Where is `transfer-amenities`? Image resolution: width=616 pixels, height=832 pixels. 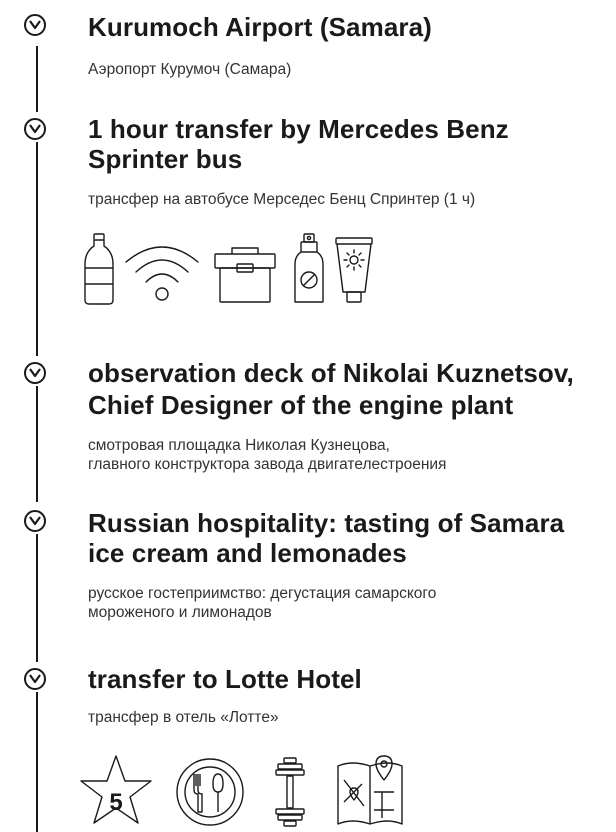
transfer-amenities is located at coordinates (226, 269).